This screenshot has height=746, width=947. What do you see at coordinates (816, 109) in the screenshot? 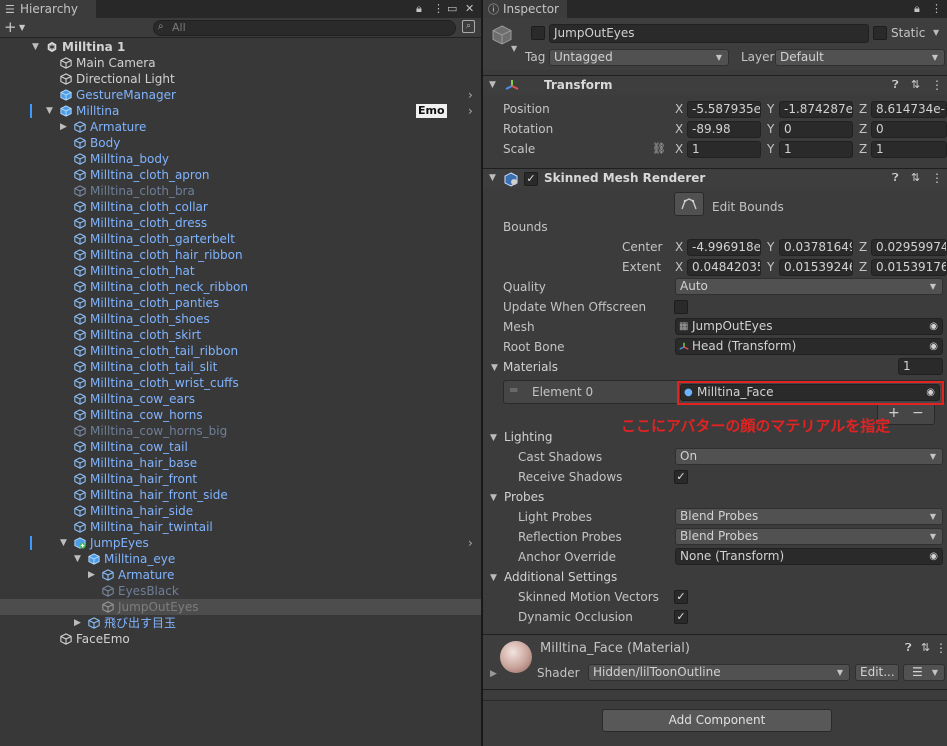
I see `position-y-field: -1.874287e-` at bounding box center [816, 109].